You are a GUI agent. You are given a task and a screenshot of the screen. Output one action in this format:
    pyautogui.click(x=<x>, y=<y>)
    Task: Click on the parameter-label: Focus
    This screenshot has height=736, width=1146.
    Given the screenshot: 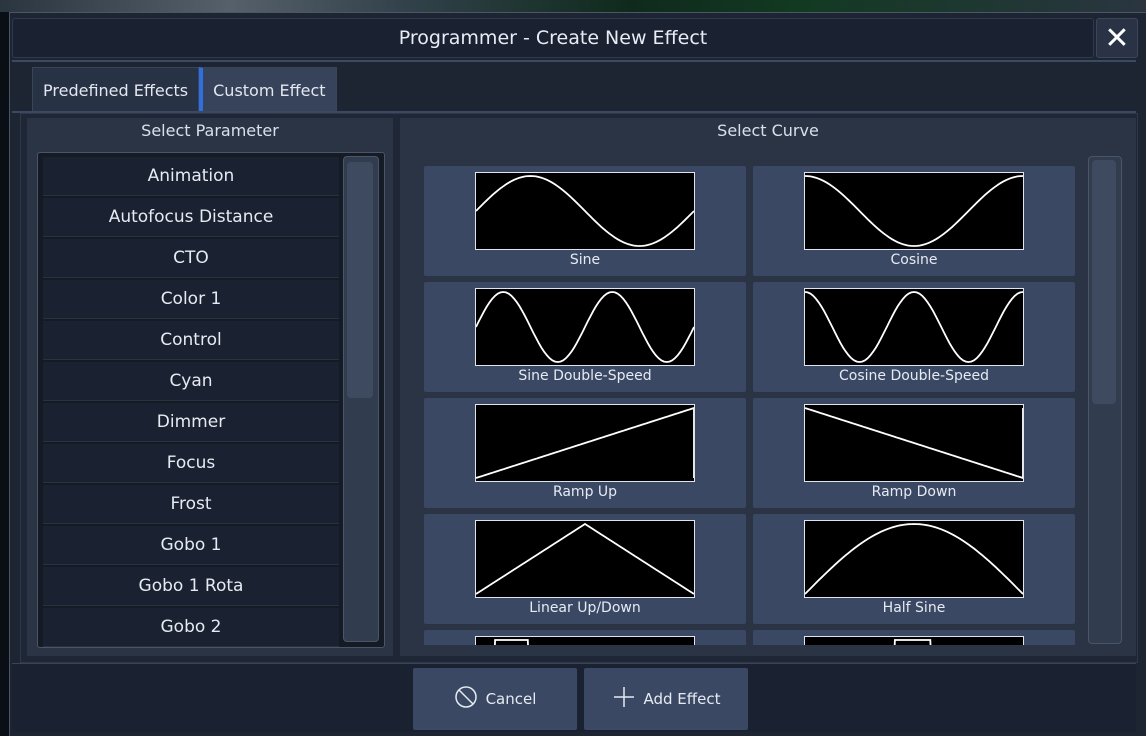 What is the action you would take?
    pyautogui.click(x=191, y=463)
    